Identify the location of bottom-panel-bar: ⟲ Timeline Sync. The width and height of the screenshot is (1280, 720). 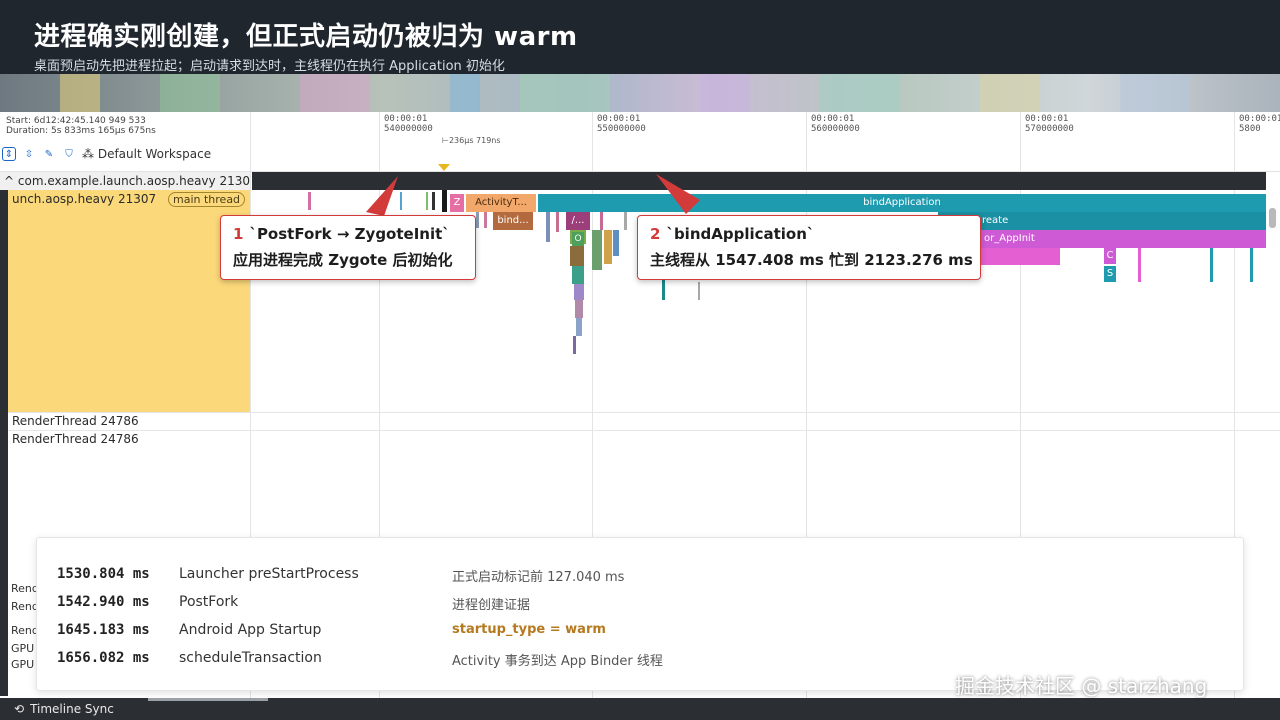
(640, 709).